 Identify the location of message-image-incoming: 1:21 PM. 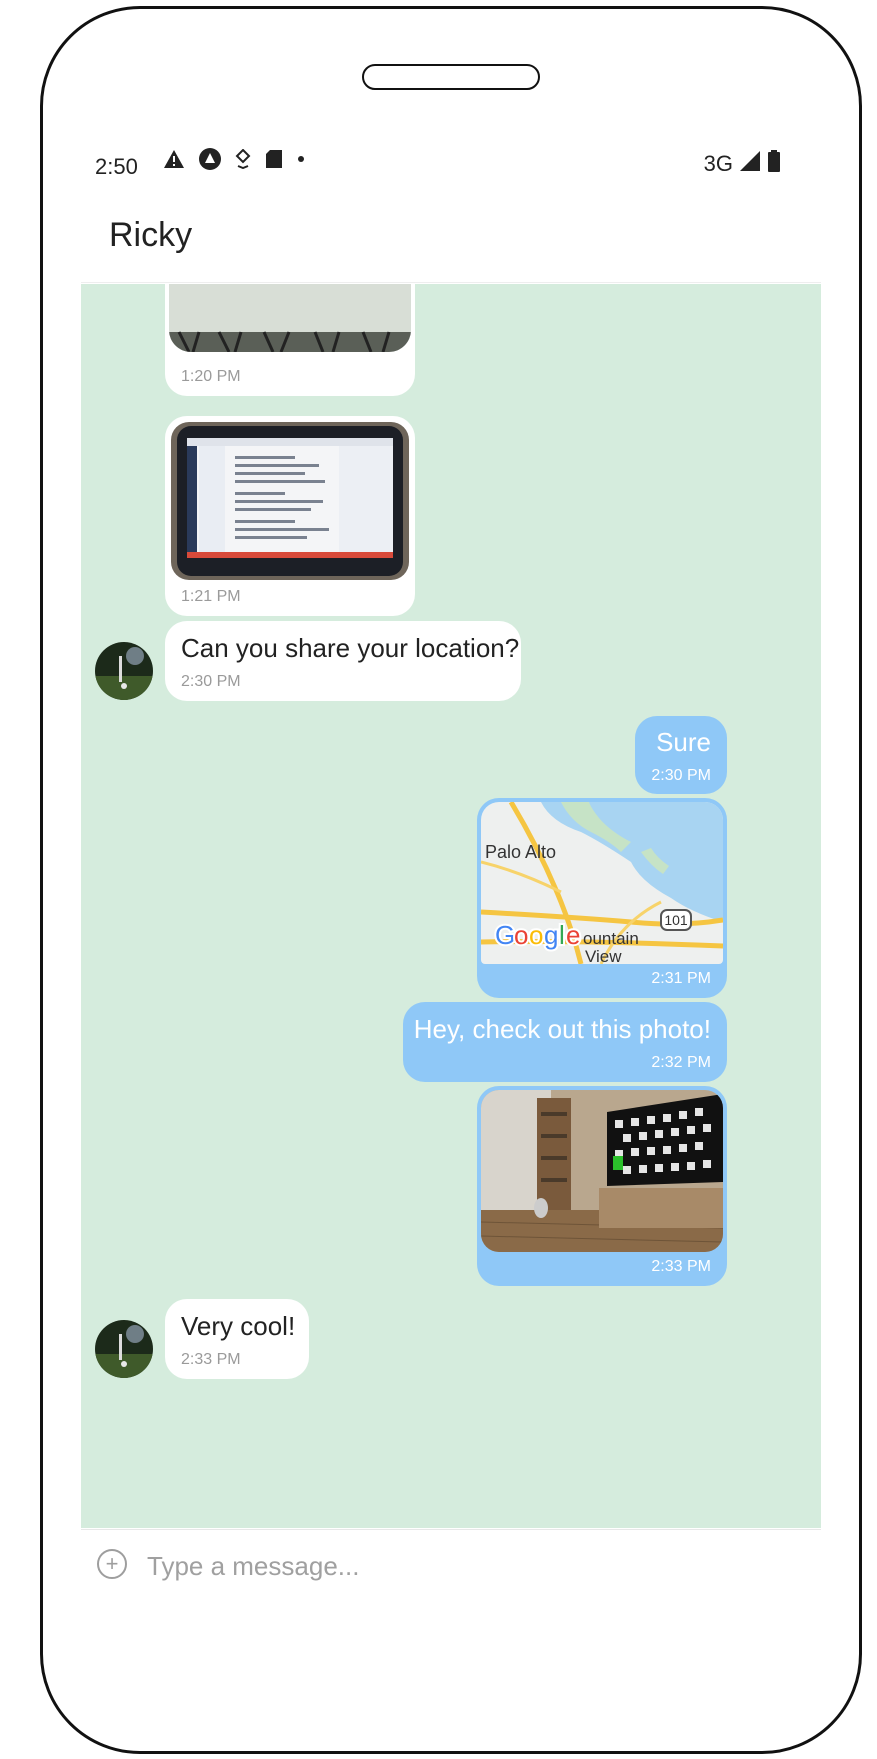
(290, 516).